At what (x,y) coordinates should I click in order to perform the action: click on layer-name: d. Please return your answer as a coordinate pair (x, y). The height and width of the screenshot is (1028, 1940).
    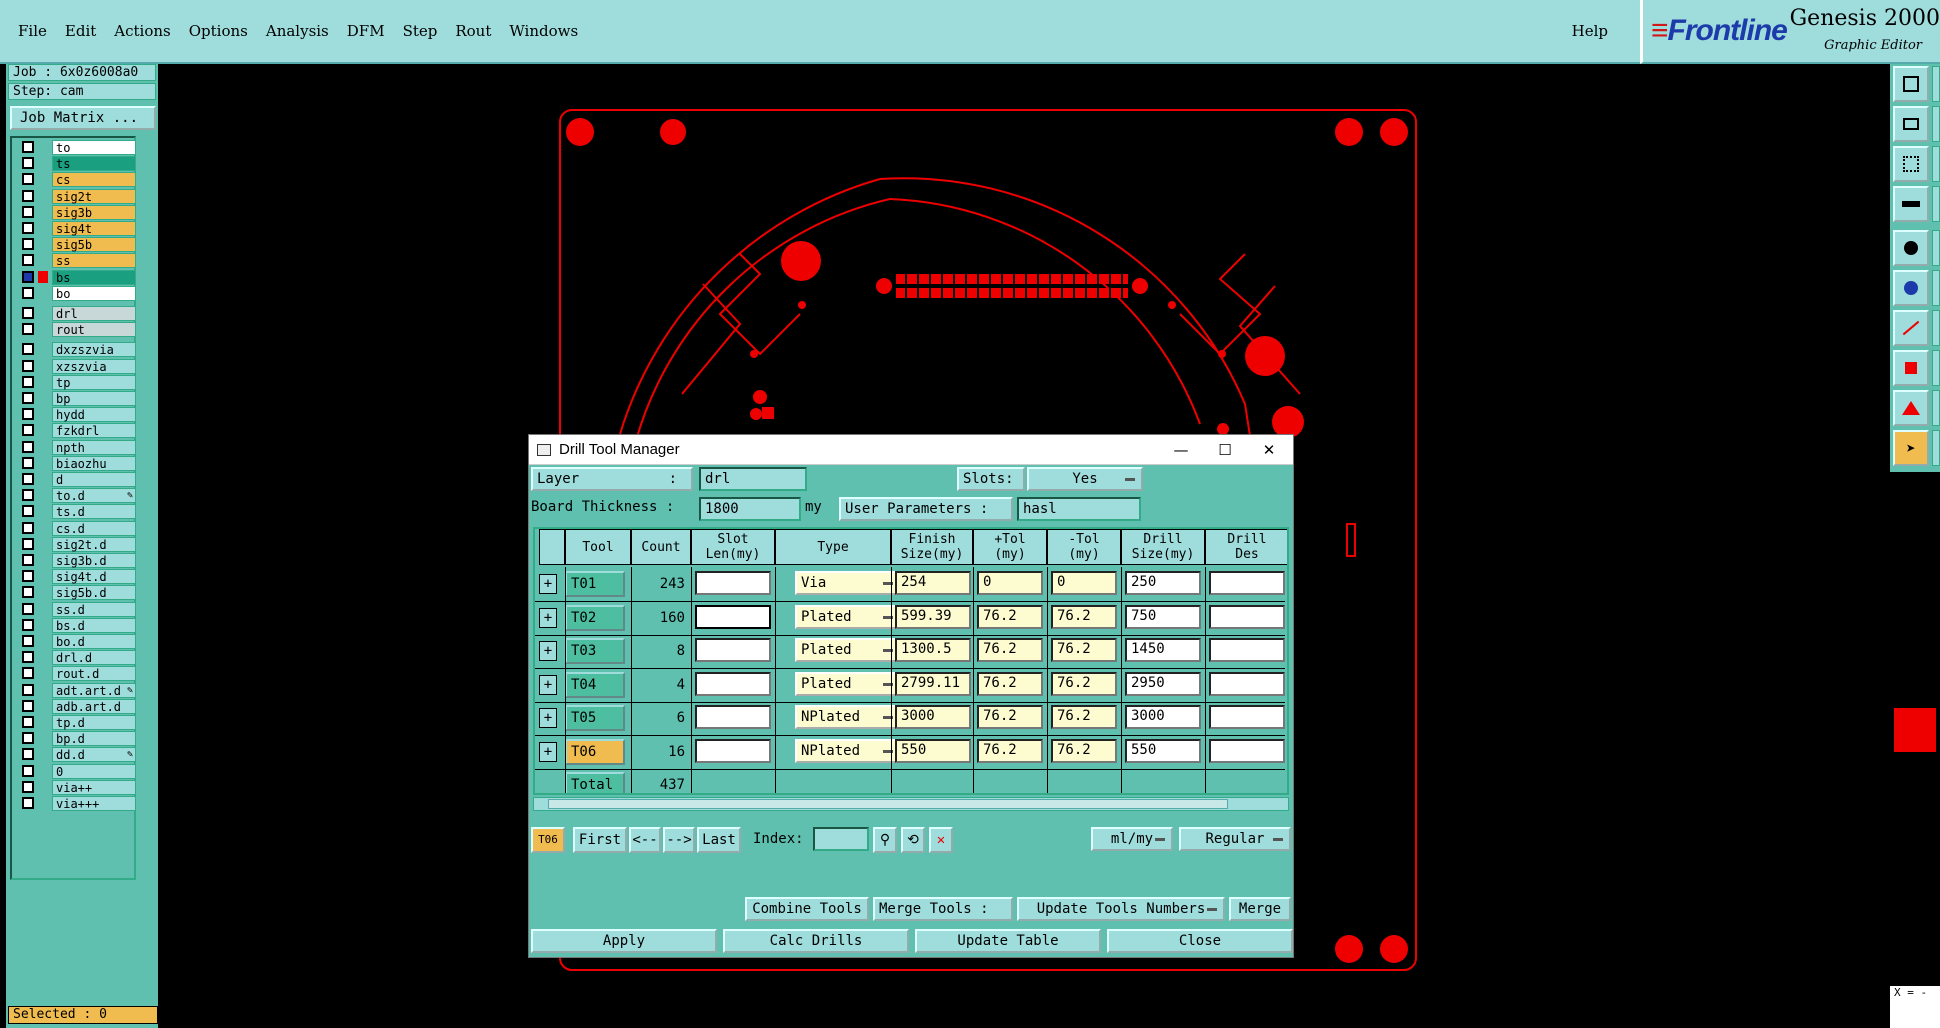
    Looking at the image, I should click on (94, 479).